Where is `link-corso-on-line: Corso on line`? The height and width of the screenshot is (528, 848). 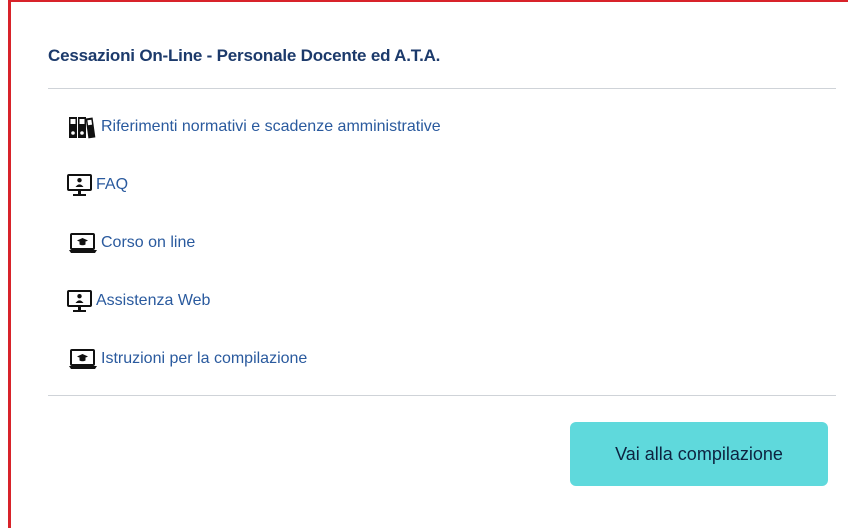 link-corso-on-line: Corso on line is located at coordinates (131, 243).